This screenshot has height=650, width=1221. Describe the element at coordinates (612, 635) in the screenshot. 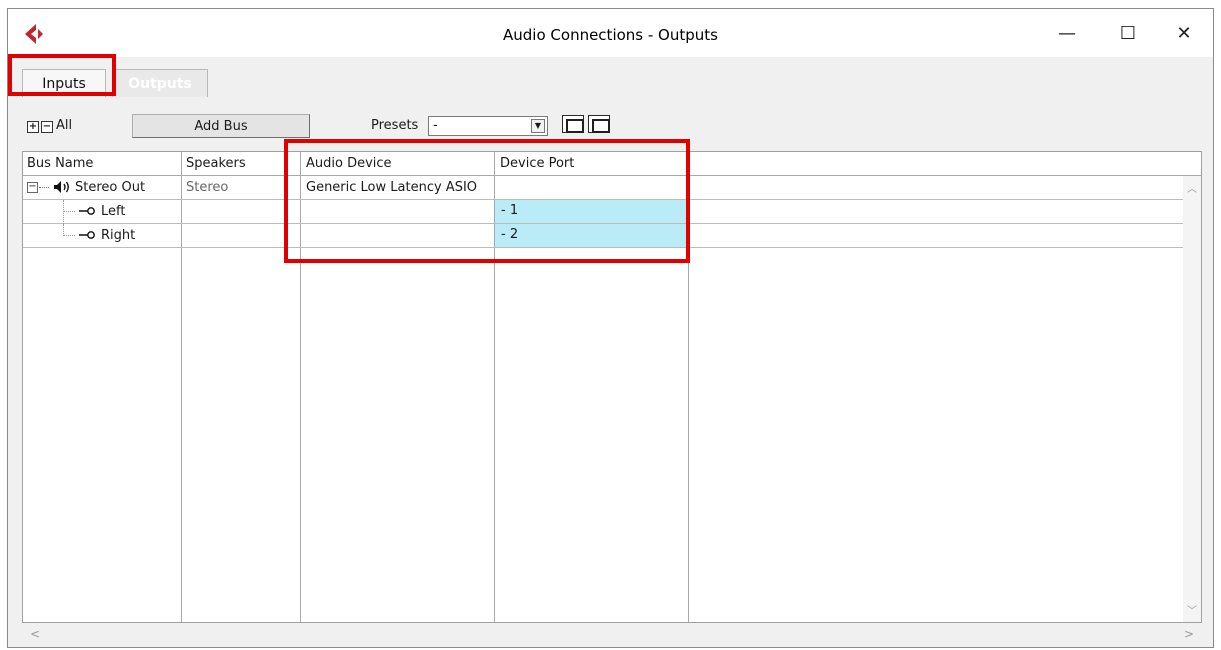

I see `horizontal-scrollbar: < >` at that location.